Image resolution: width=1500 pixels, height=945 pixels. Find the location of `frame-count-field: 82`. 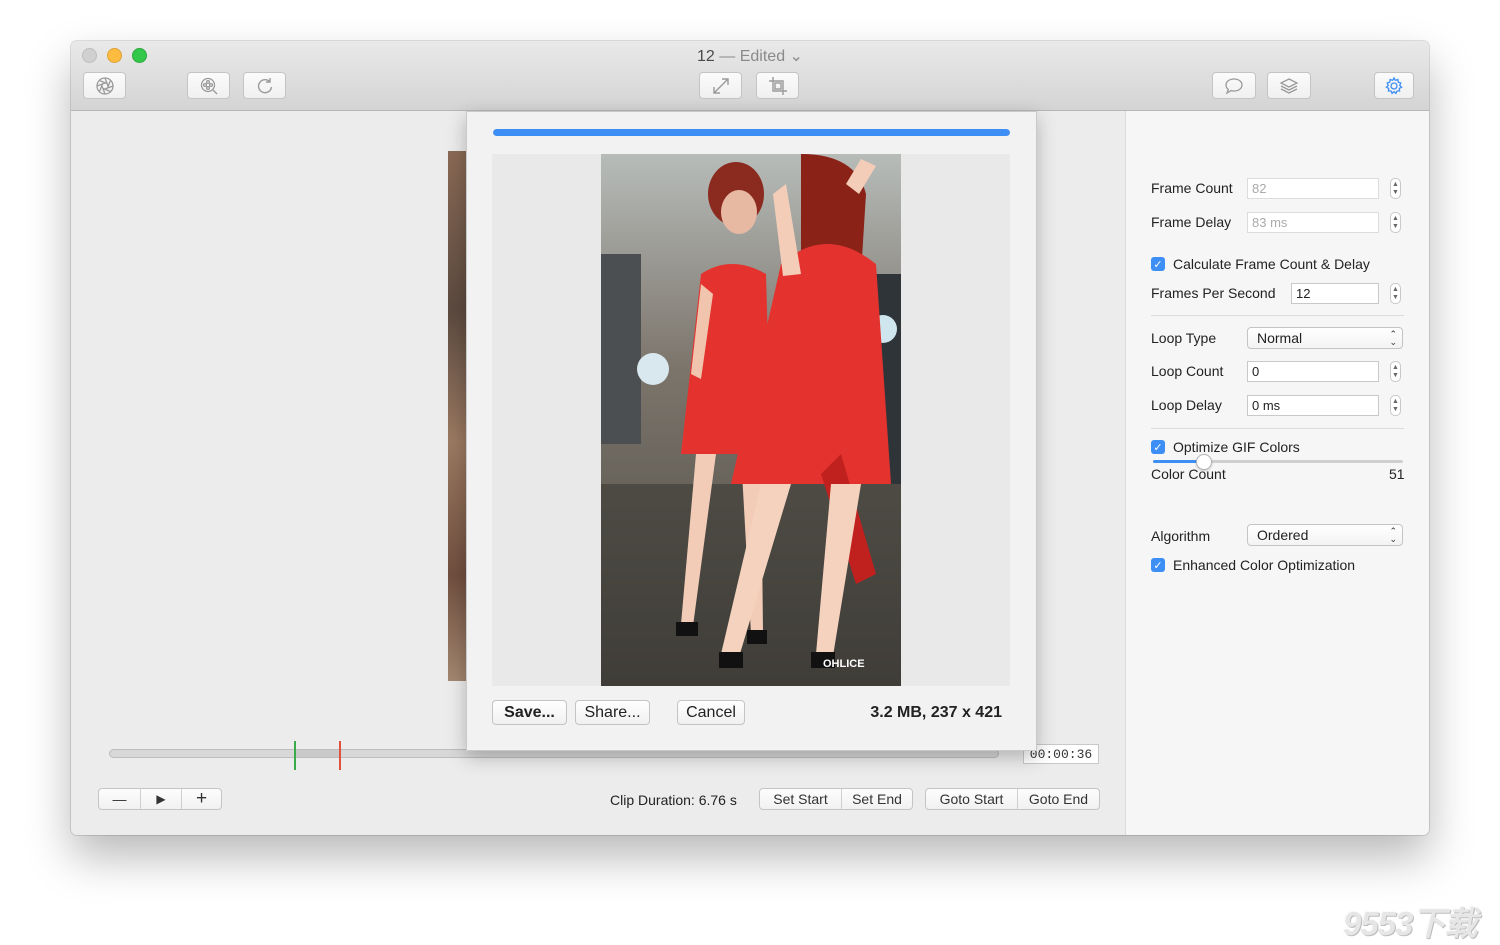

frame-count-field: 82 is located at coordinates (1313, 188).